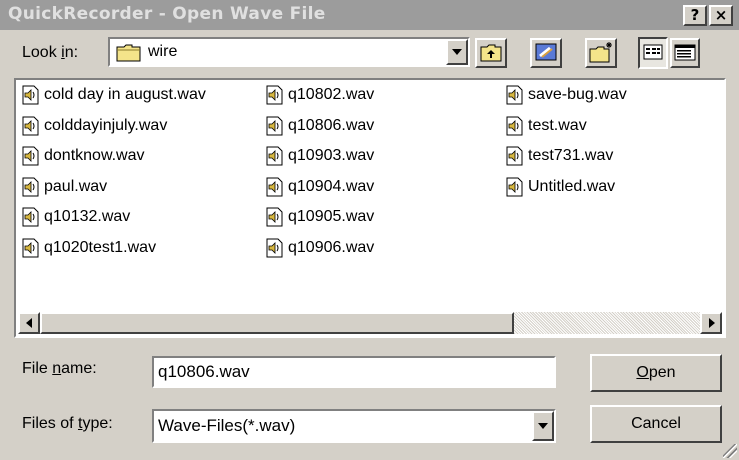 This screenshot has width=739, height=460. I want to click on file-item: paul.wav, so click(64, 187).